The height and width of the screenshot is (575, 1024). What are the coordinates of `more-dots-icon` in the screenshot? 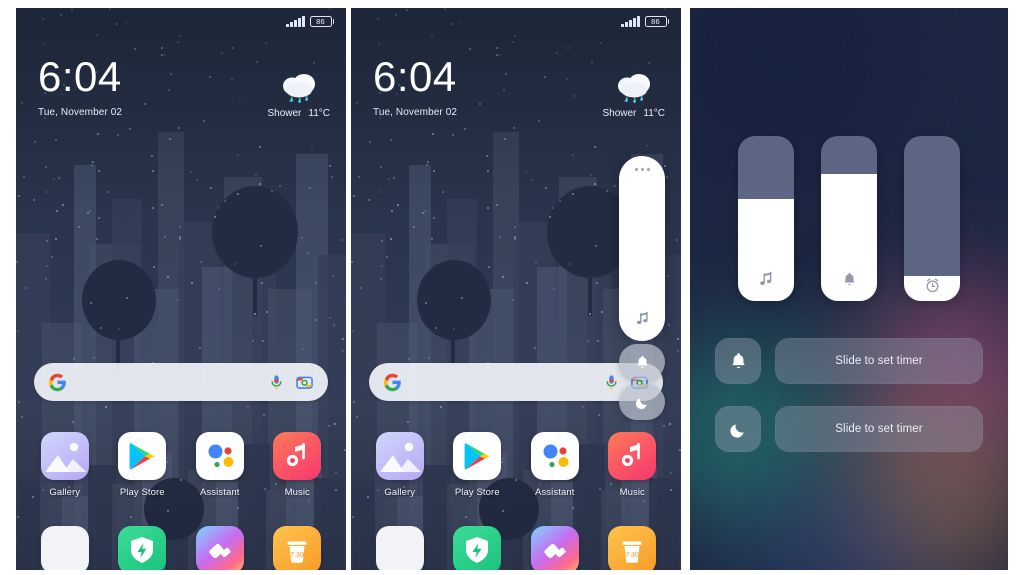 It's located at (642, 169).